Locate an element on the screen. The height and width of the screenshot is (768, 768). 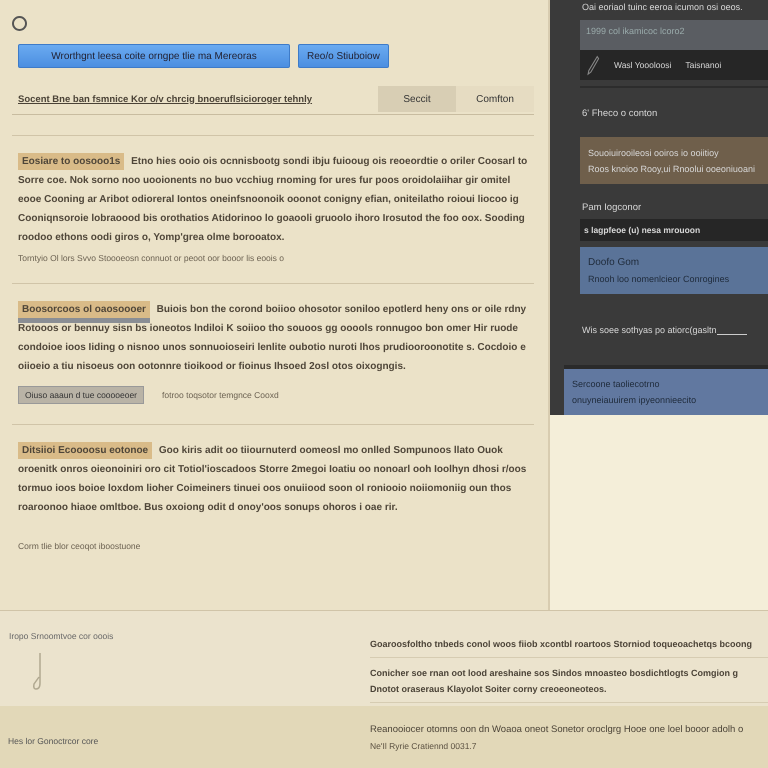
caption: fotroo toqsotor temgnce Cooxd is located at coordinates (220, 395).